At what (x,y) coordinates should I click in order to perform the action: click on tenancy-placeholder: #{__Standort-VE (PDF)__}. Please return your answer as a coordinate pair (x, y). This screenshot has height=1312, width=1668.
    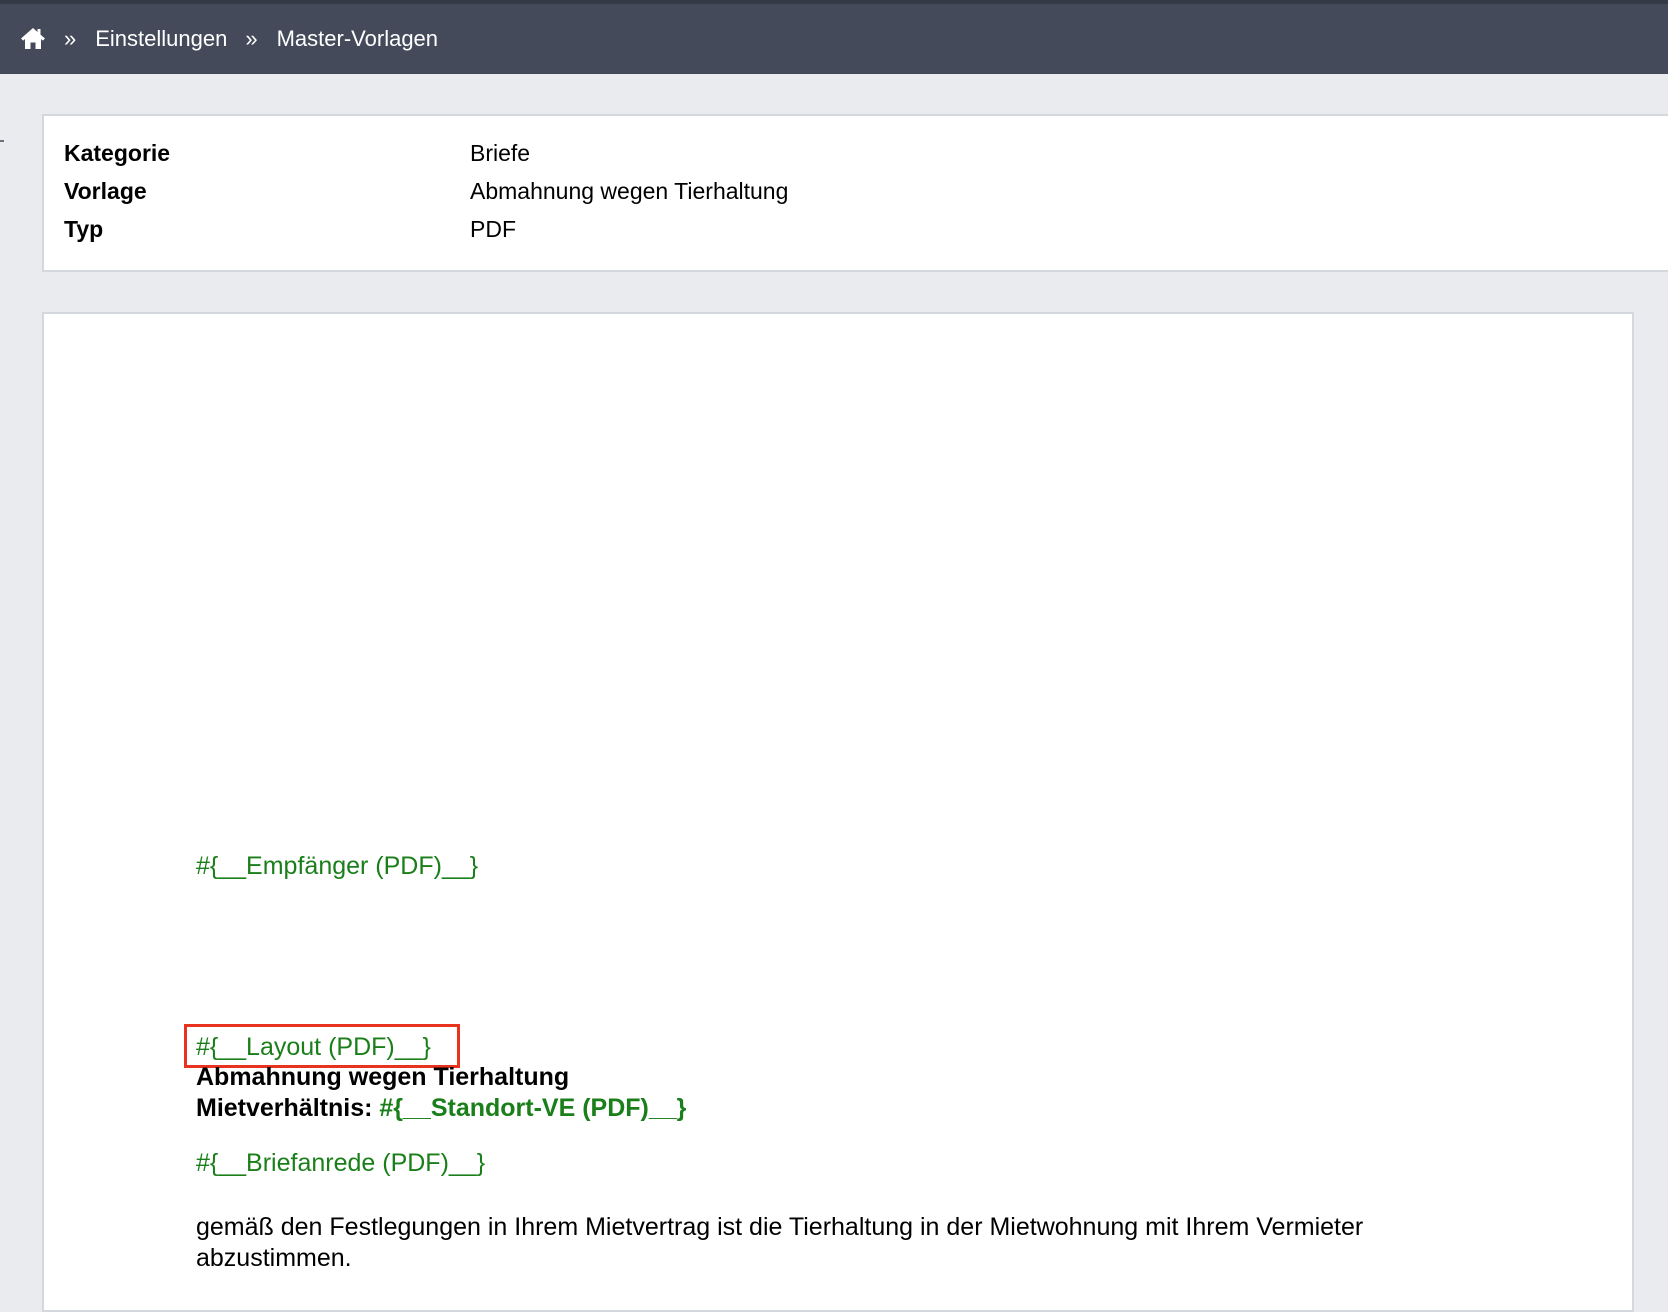
    Looking at the image, I should click on (533, 1108).